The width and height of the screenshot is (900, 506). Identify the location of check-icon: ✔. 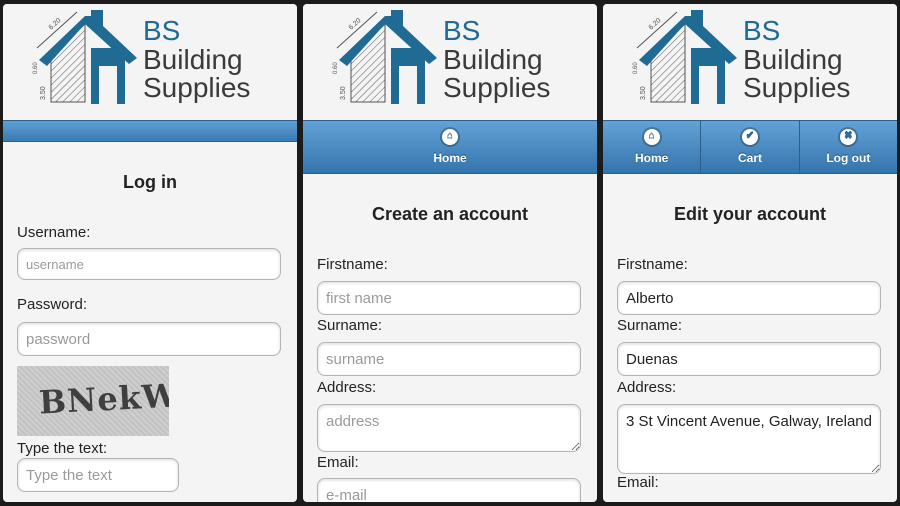
(749, 137).